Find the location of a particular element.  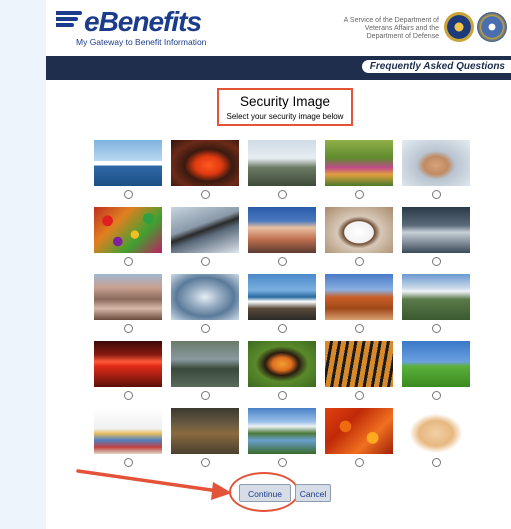

security-image-kitten is located at coordinates (436, 431).